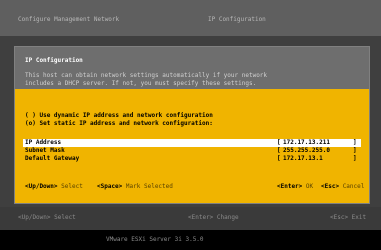  I want to click on field-value-default-gateway: 172.17.13.1, so click(303, 159).